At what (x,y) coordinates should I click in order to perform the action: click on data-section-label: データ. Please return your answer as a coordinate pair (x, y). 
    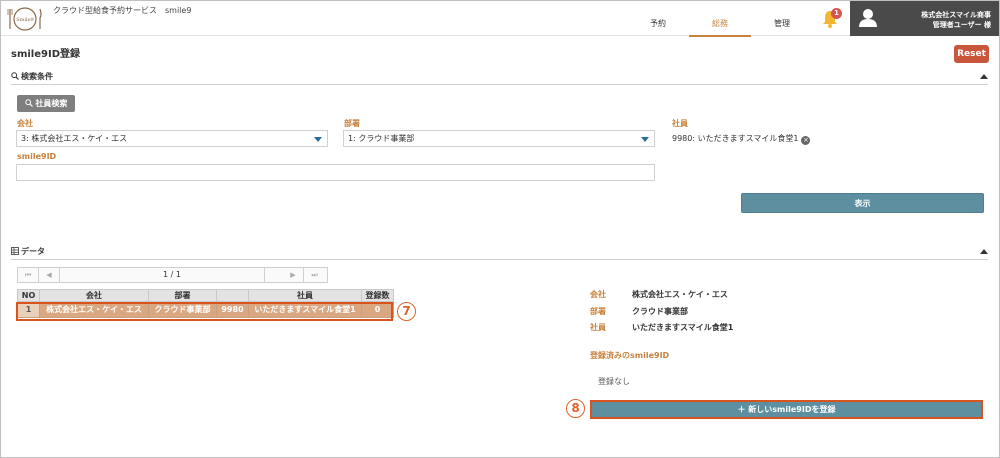
    Looking at the image, I should click on (33, 251).